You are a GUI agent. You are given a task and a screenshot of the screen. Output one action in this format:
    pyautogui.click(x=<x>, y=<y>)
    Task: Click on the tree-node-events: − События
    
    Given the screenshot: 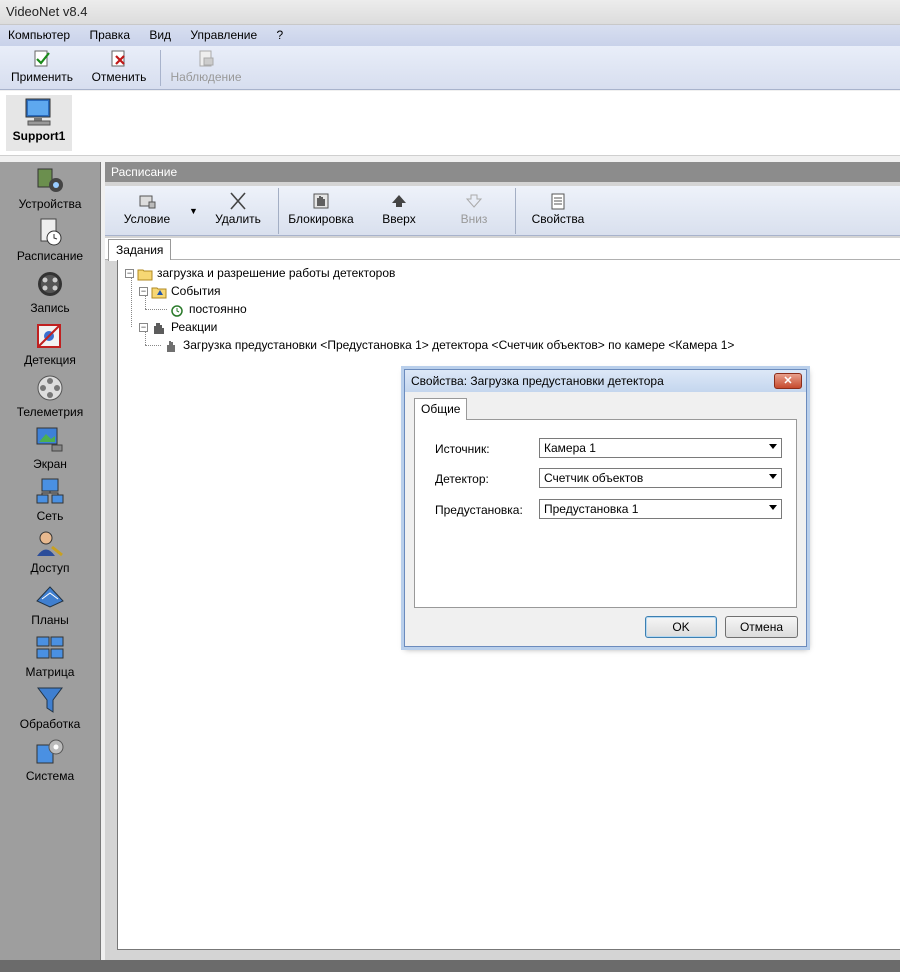 What is the action you would take?
    pyautogui.click(x=180, y=291)
    